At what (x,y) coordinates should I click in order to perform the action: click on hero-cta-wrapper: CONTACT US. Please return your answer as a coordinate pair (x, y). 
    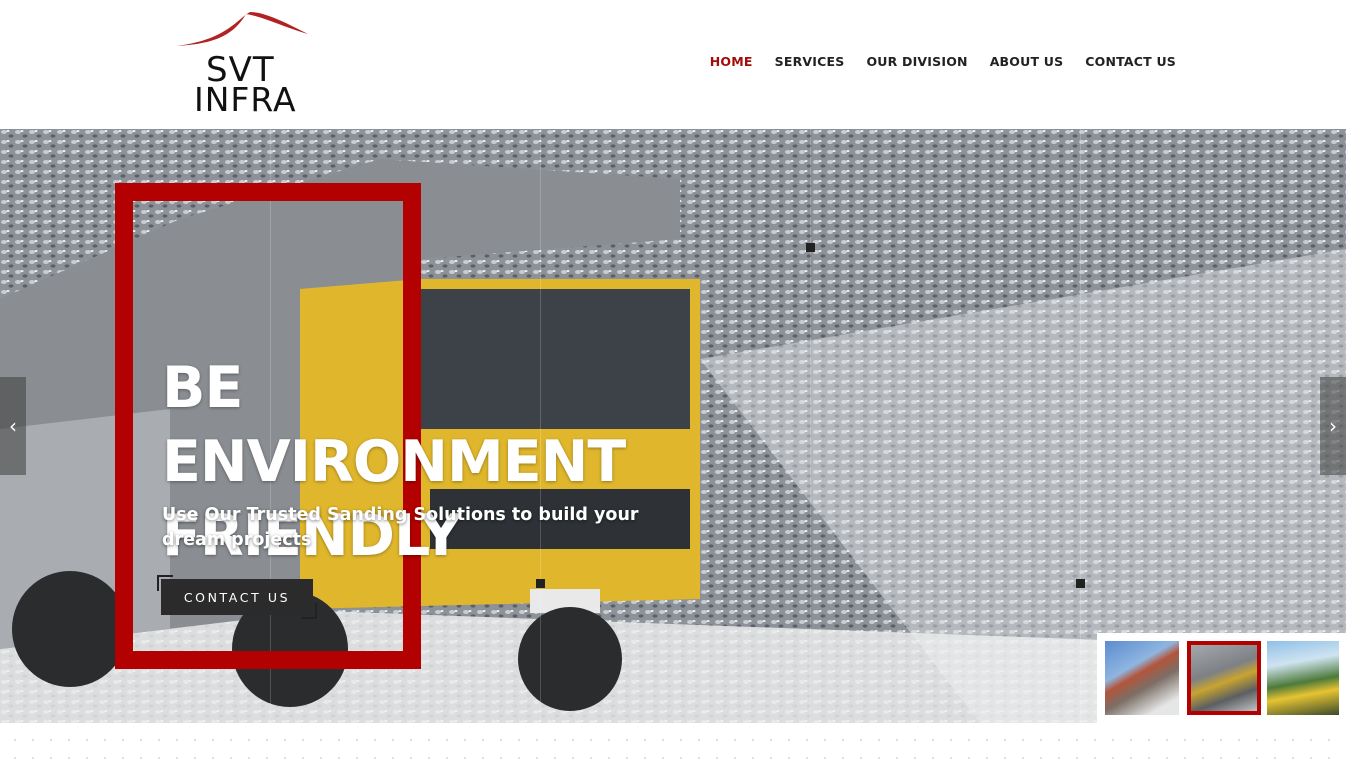
    Looking at the image, I should click on (237, 597).